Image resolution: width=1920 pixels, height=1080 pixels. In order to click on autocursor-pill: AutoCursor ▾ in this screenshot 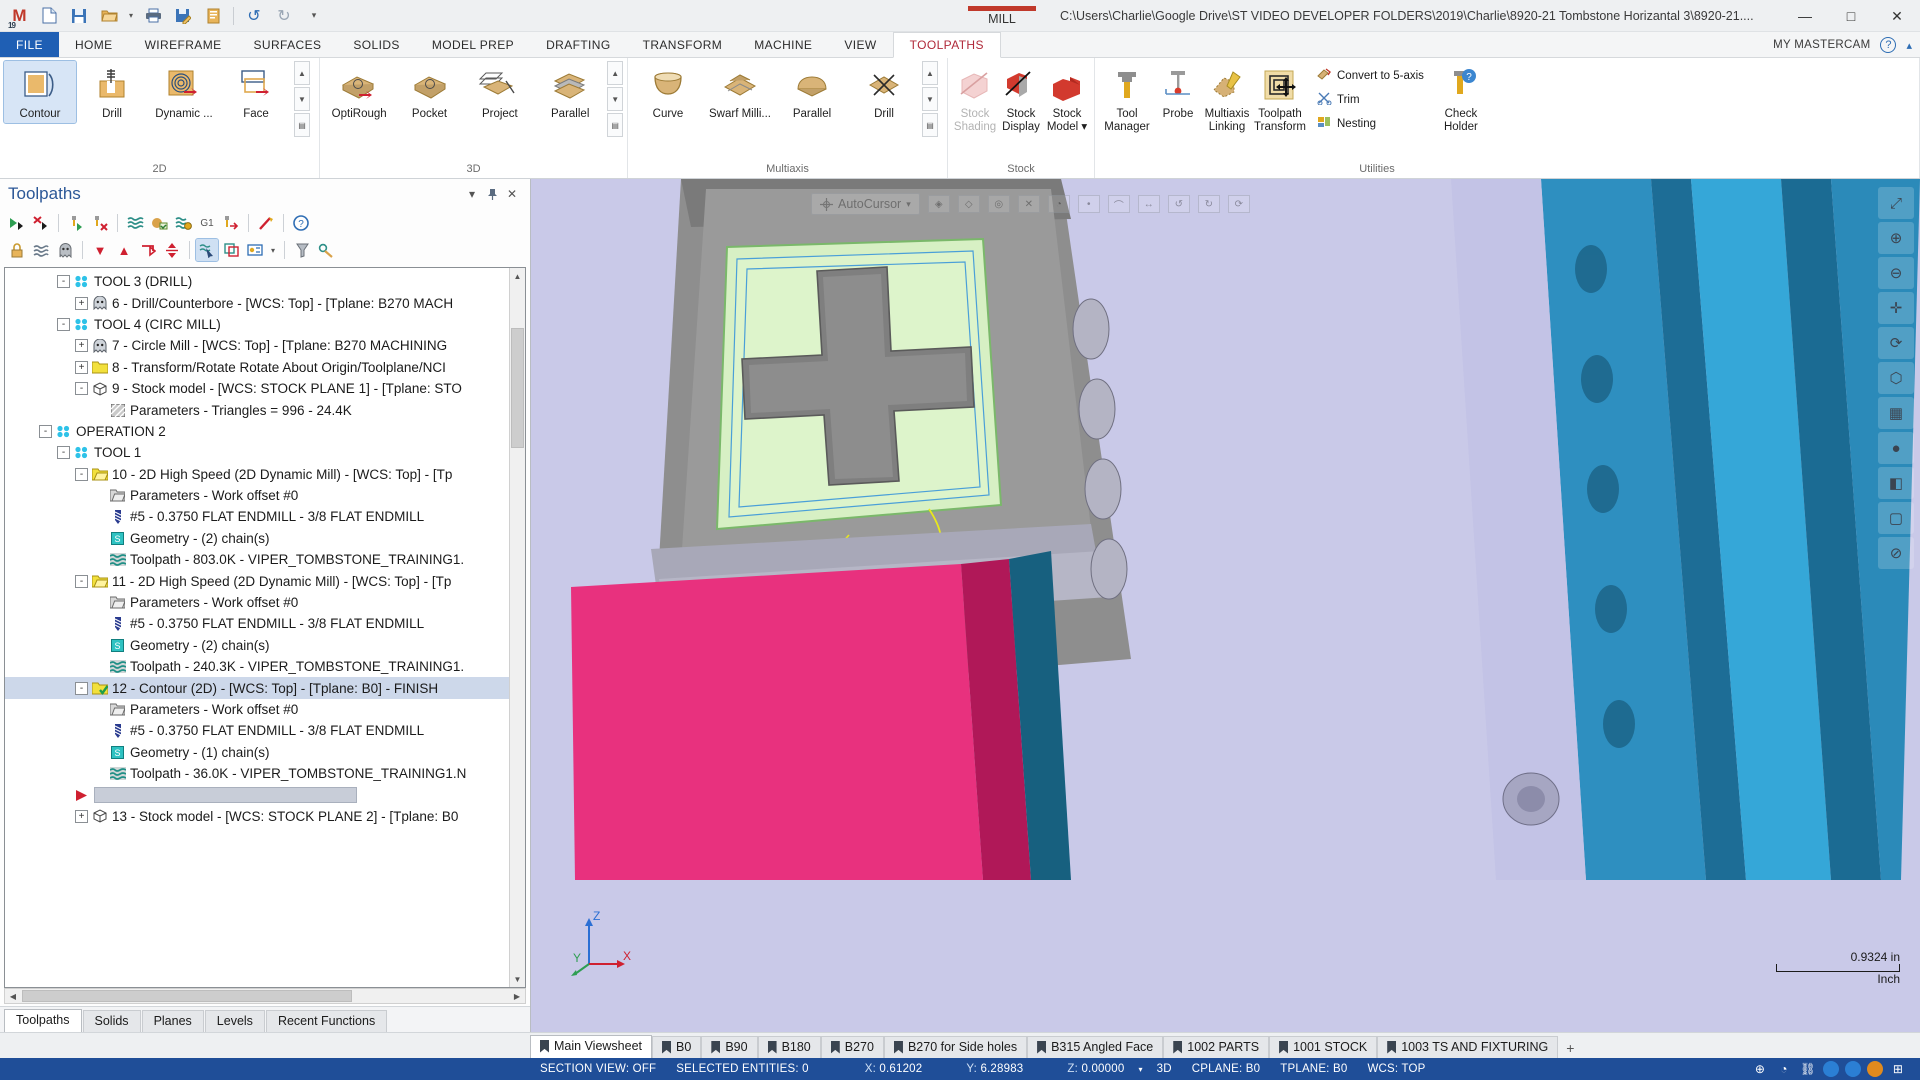, I will do `click(865, 204)`.